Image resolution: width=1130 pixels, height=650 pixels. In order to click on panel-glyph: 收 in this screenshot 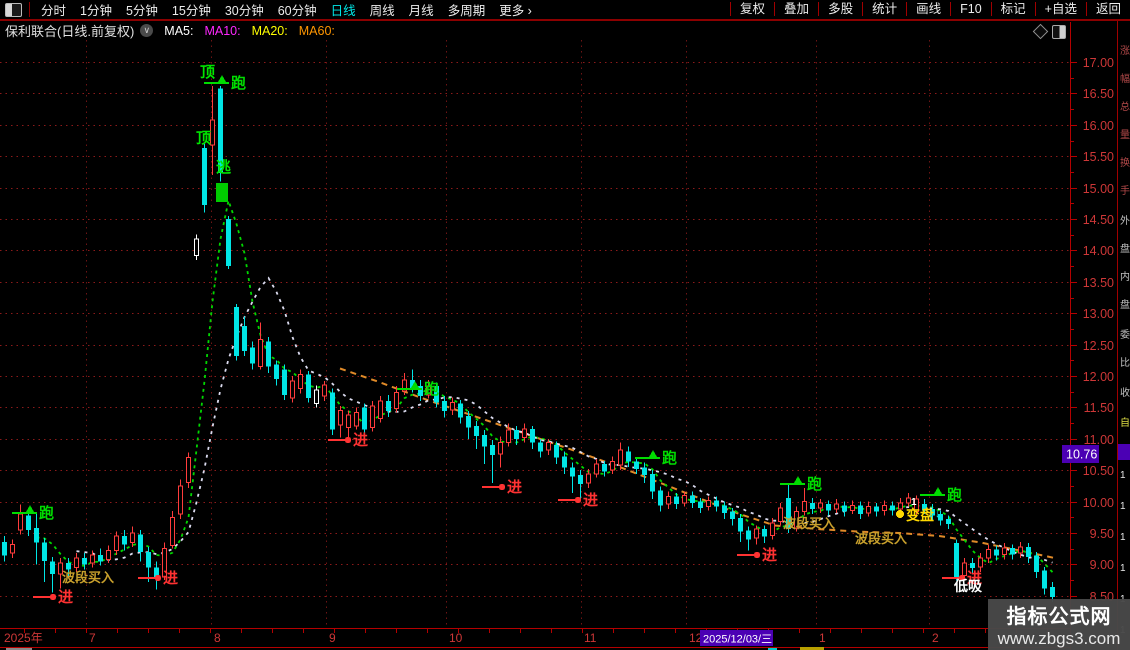, I will do `click(1125, 393)`.